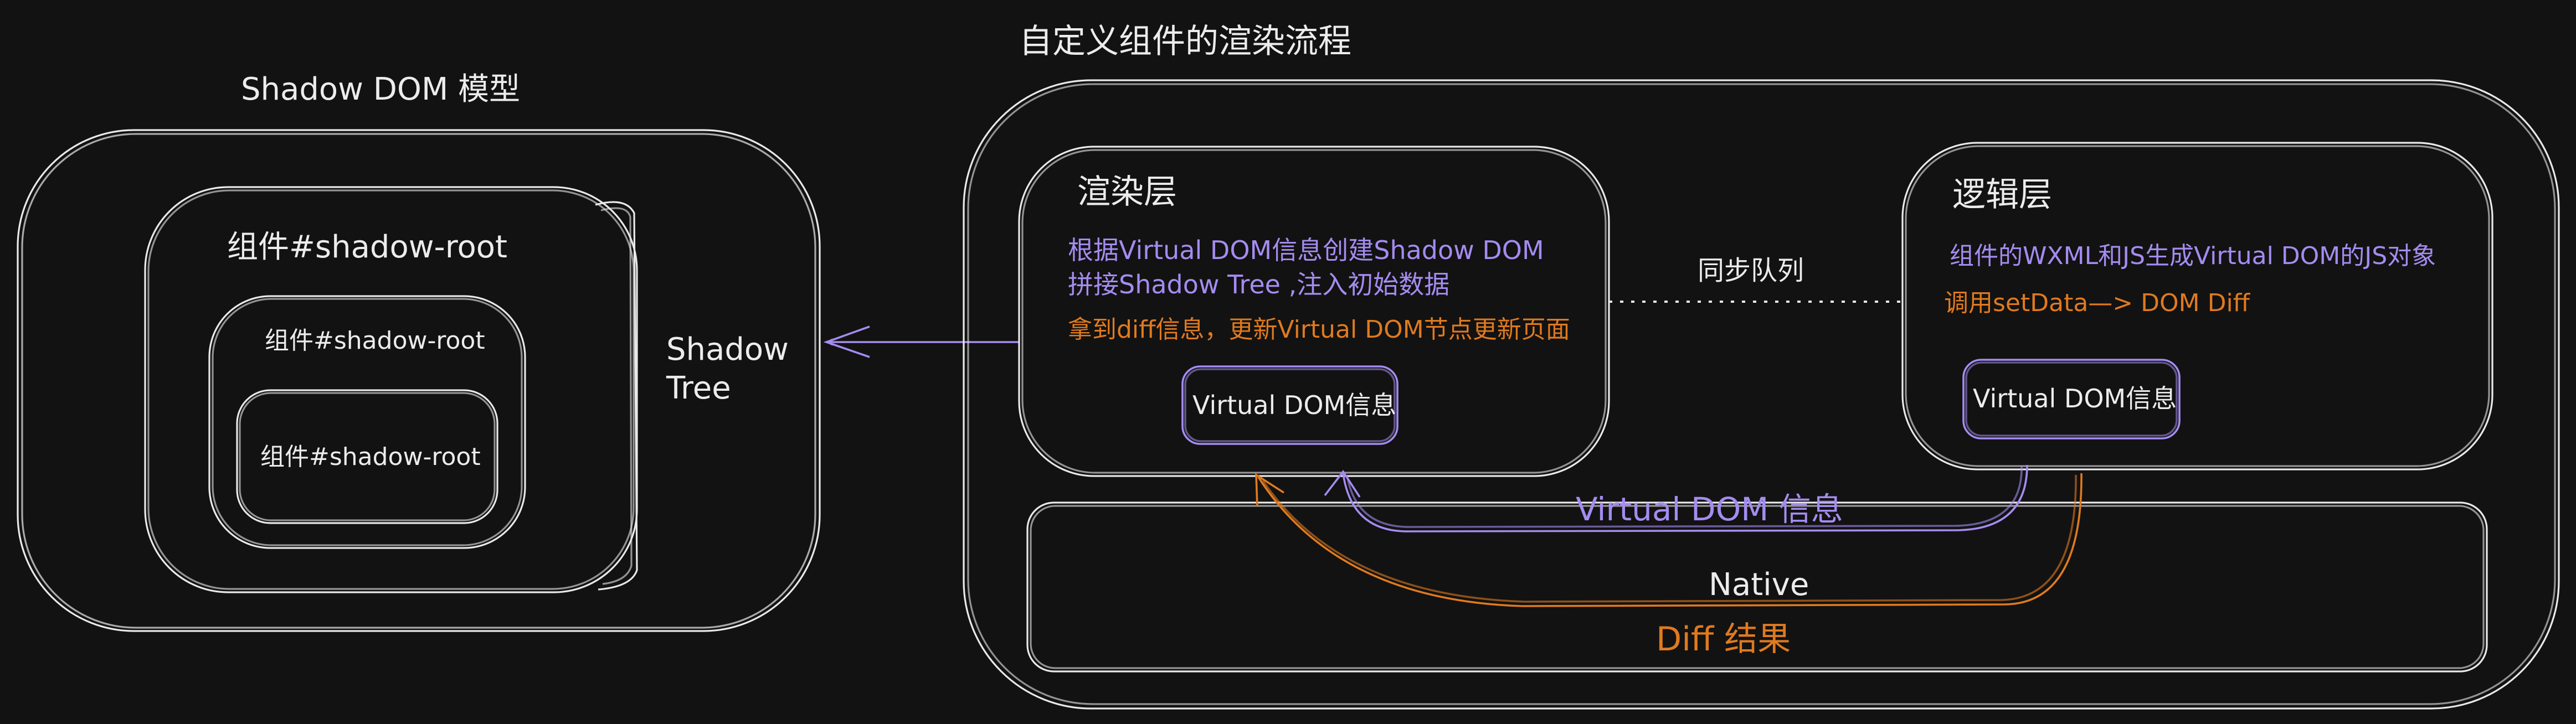 The height and width of the screenshot is (724, 2576). Describe the element at coordinates (1723, 639) in the screenshot. I see `diff-result-label: Diff 结果` at that location.